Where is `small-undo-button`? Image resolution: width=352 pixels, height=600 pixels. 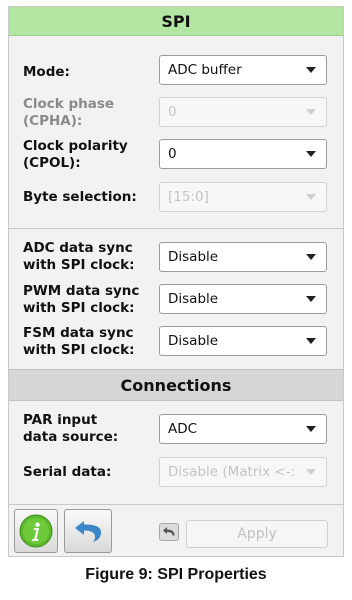
small-undo-button is located at coordinates (169, 532).